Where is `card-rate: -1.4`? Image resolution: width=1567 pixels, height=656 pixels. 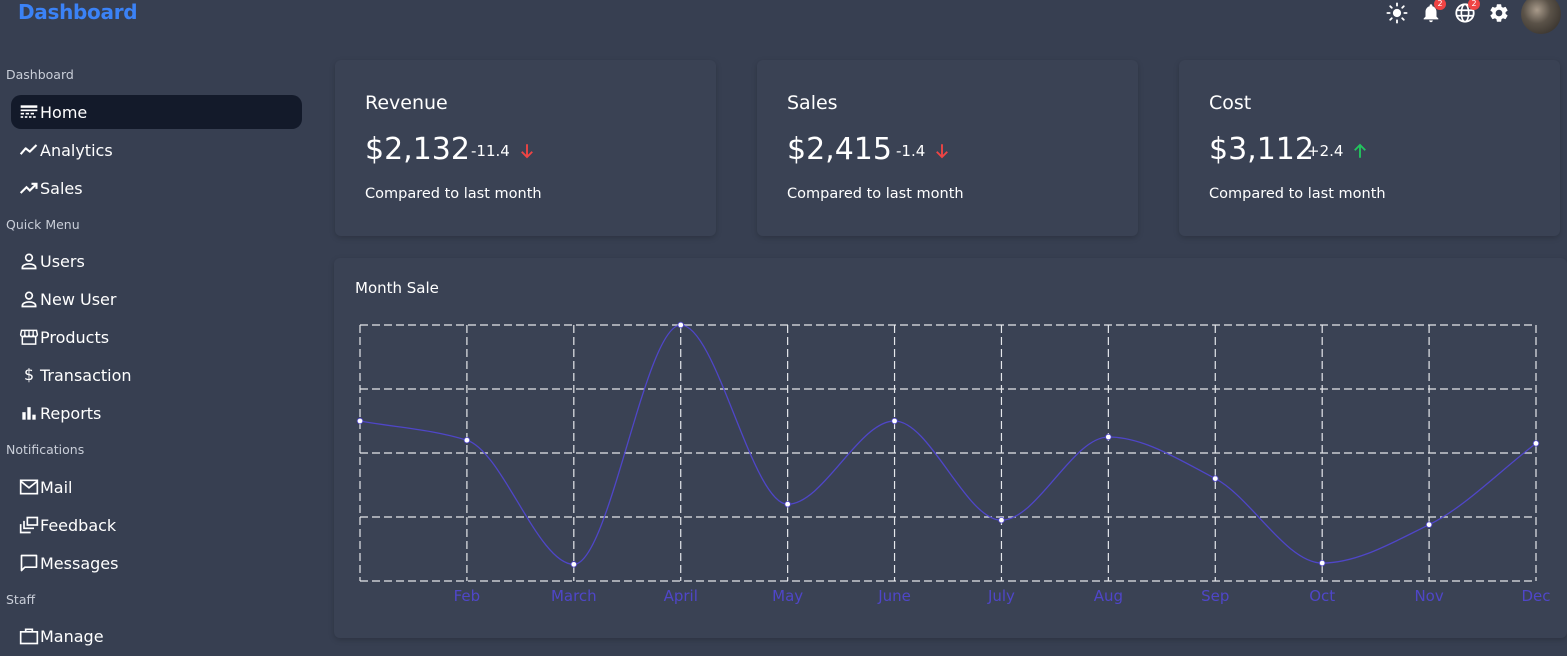
card-rate: -1.4 is located at coordinates (923, 151).